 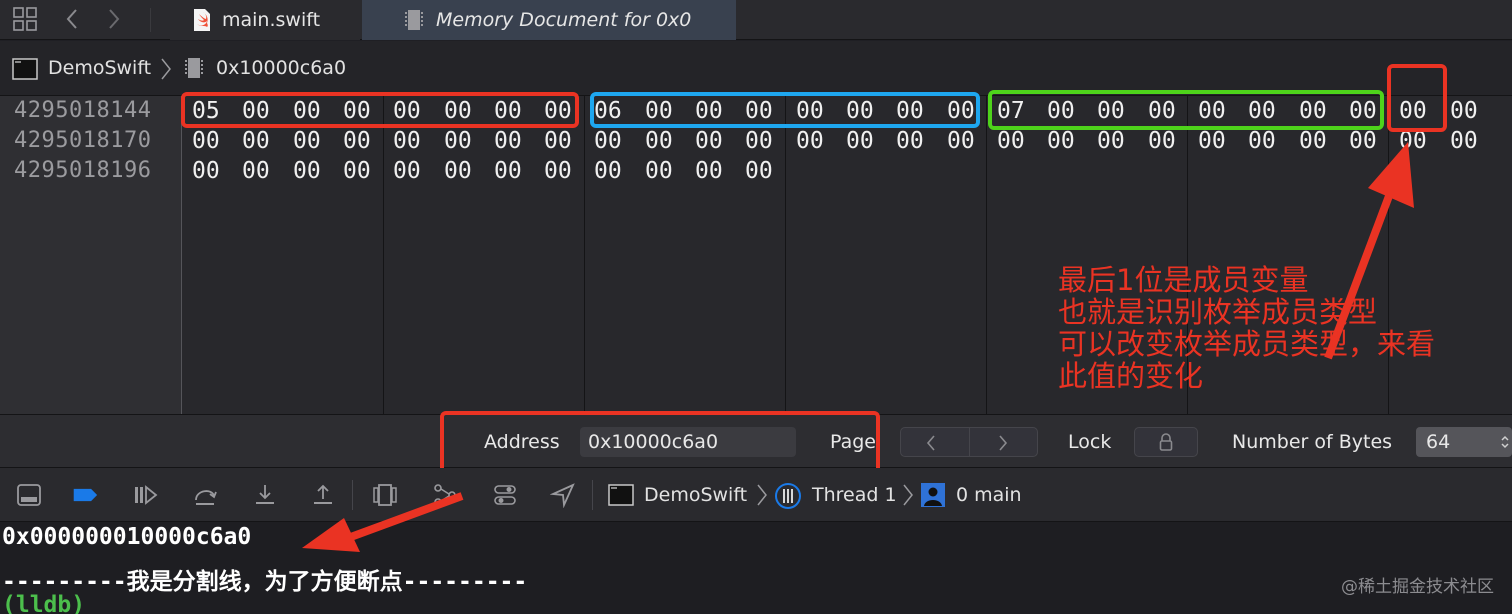 What do you see at coordinates (83, 140) in the screenshot?
I see `row-address: 4295018170` at bounding box center [83, 140].